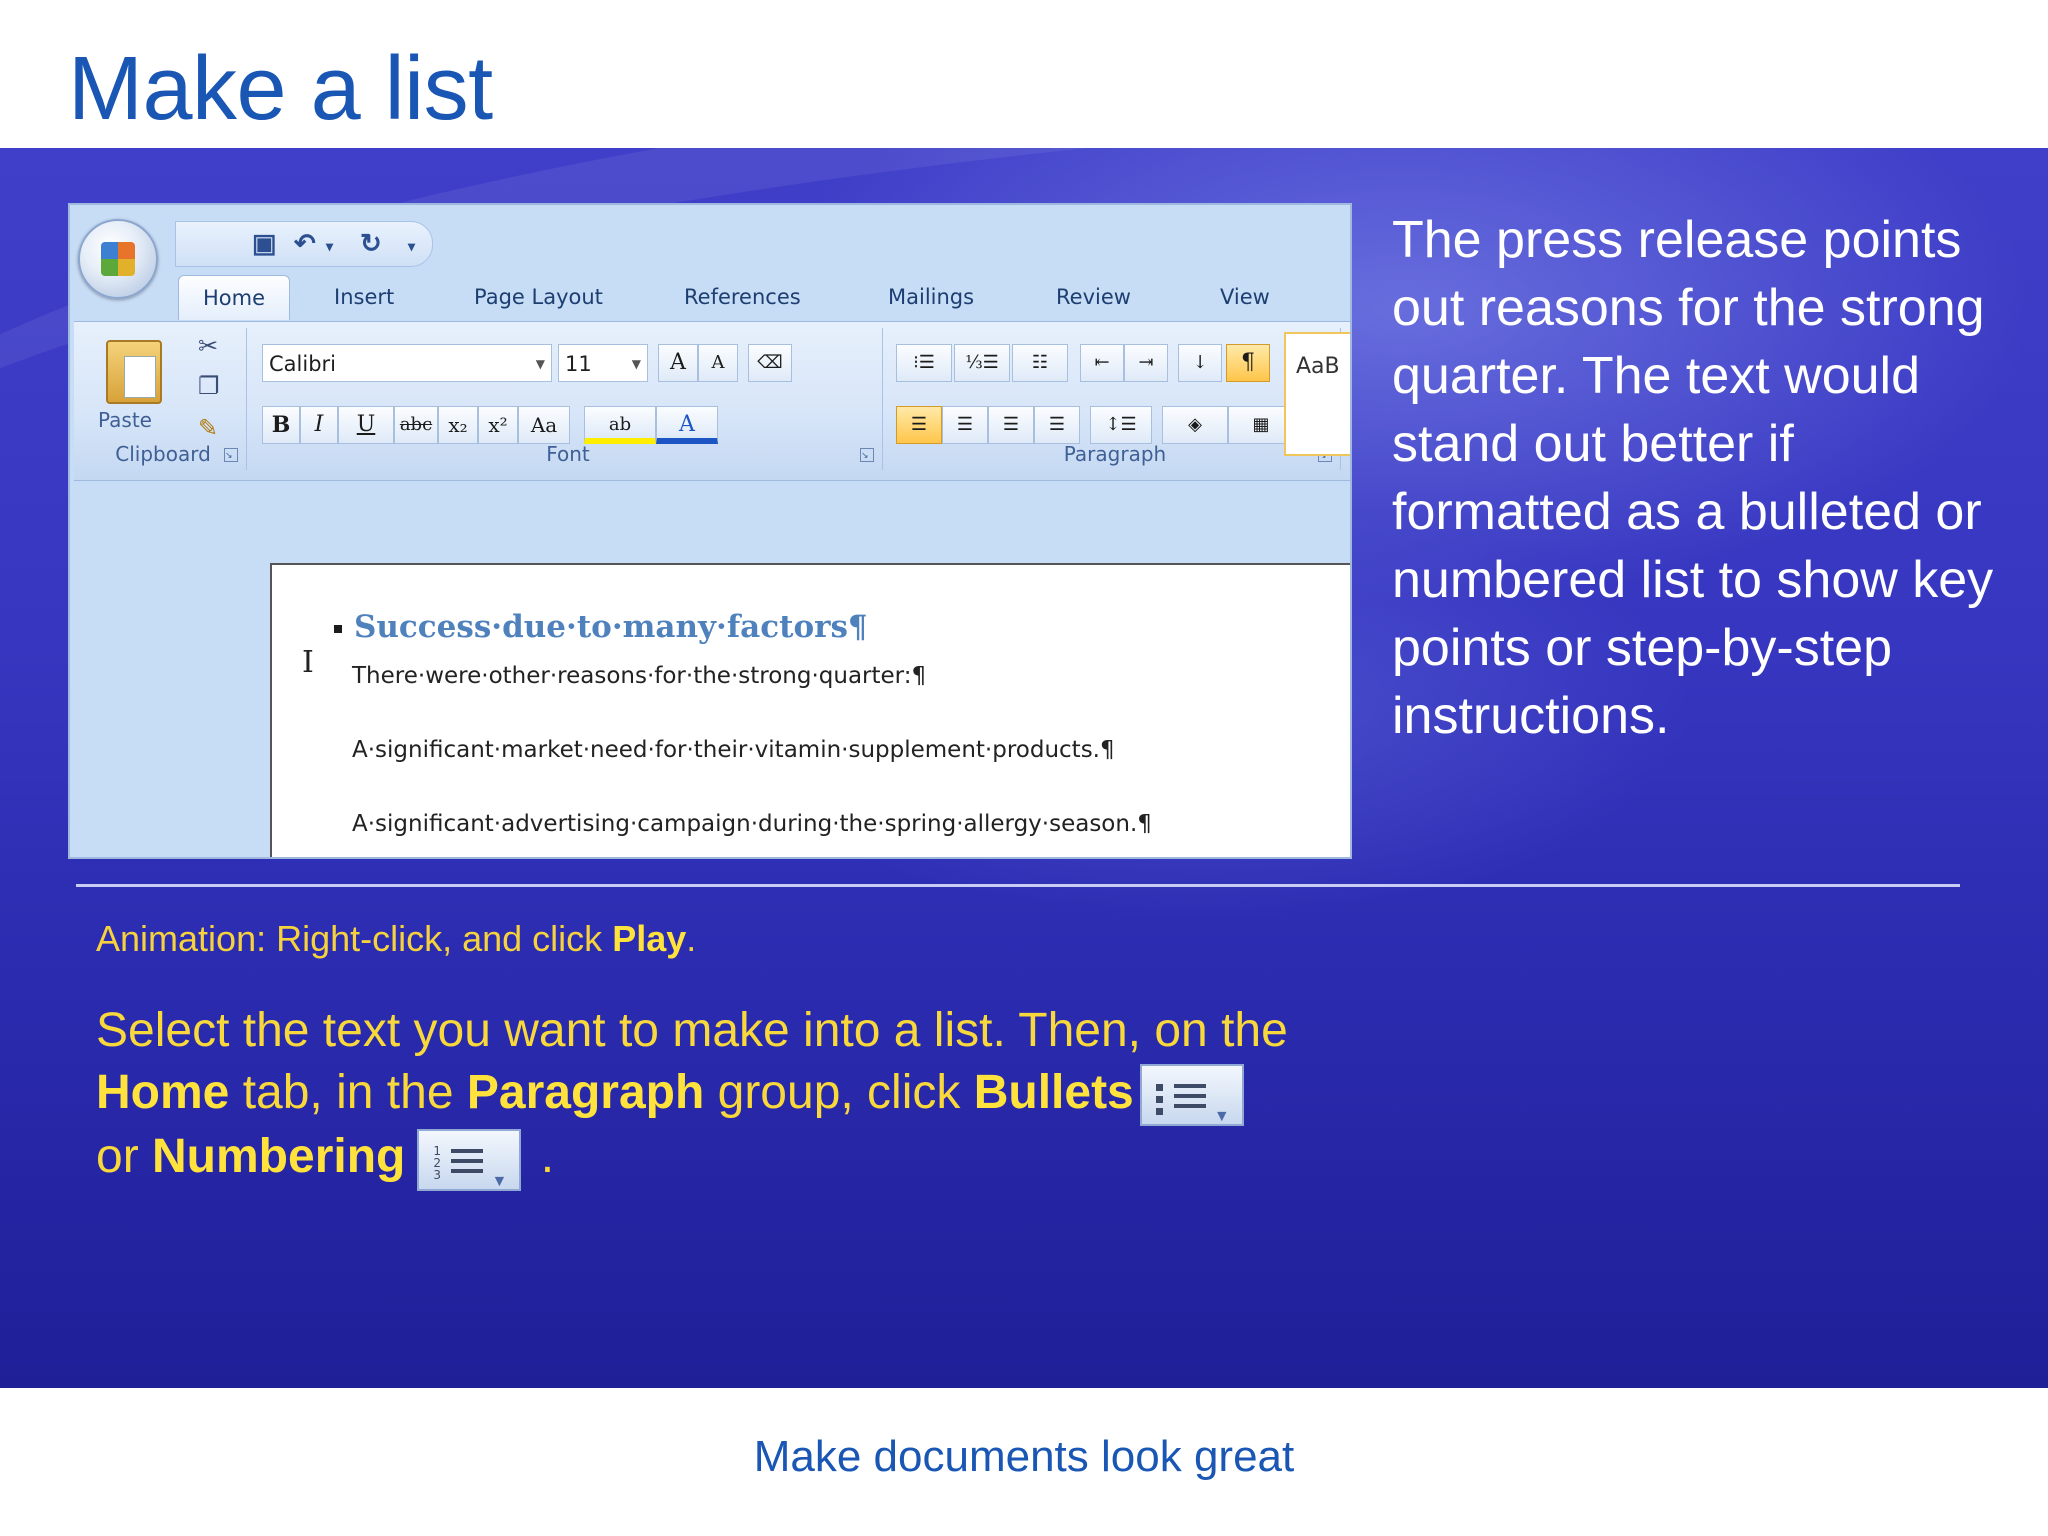  I want to click on bullets-icon: ▼, so click(1191, 1095).